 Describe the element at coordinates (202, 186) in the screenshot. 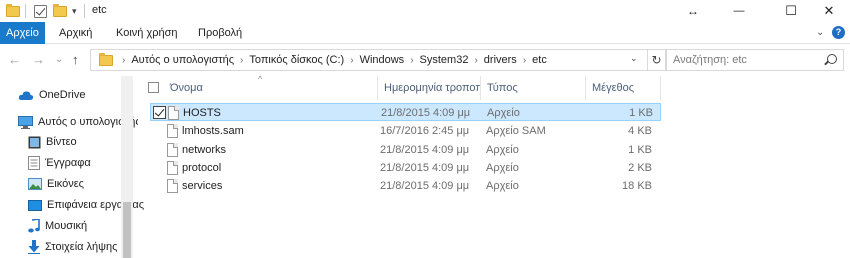

I see `file-name: services` at that location.